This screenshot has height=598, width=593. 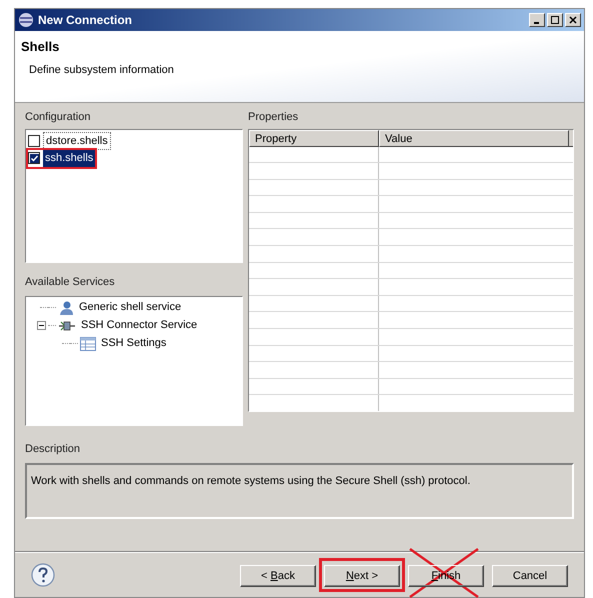 What do you see at coordinates (278, 576) in the screenshot?
I see `dialog-button: < Back` at bounding box center [278, 576].